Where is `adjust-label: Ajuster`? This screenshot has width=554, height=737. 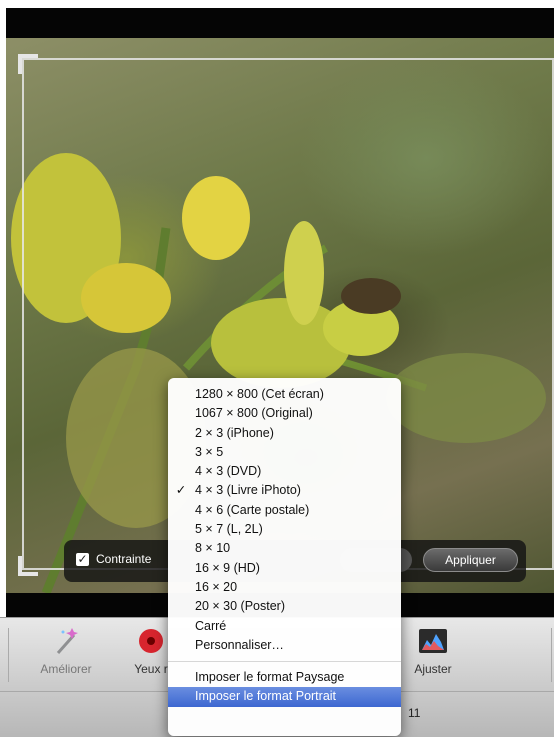
adjust-label: Ajuster is located at coordinates (433, 669).